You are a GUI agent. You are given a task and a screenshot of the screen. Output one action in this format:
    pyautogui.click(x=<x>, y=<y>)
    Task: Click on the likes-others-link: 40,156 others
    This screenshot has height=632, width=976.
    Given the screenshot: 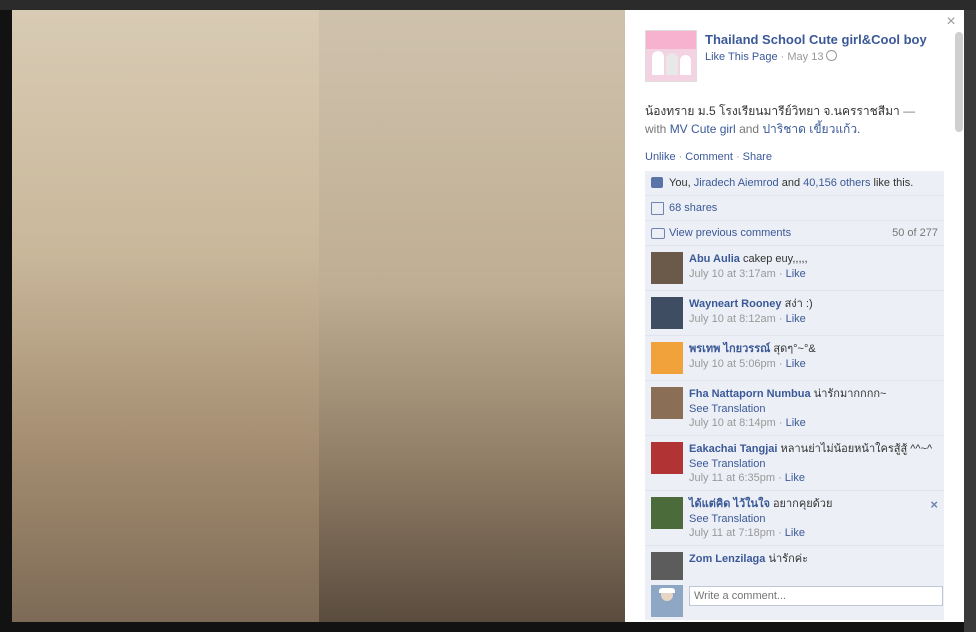 What is the action you would take?
    pyautogui.click(x=836, y=183)
    